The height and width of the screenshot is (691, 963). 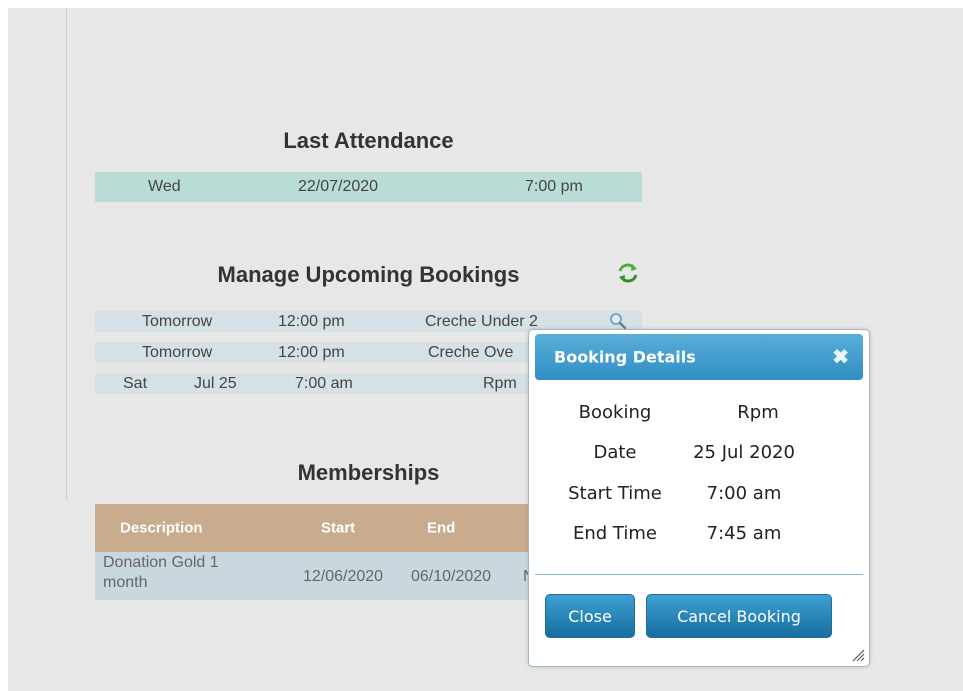 I want to click on memberships-header: Description Start End, so click(x=315, y=528).